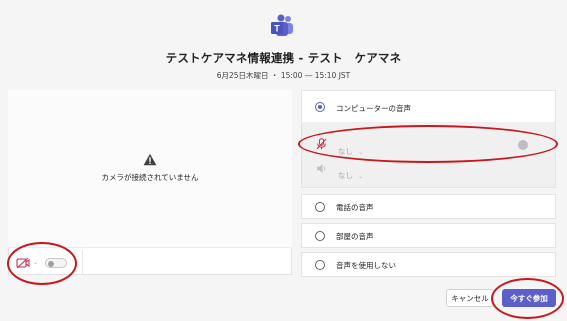 The height and width of the screenshot is (321, 567). I want to click on camera-options-chevron-down-icon: ⌄, so click(35, 262).